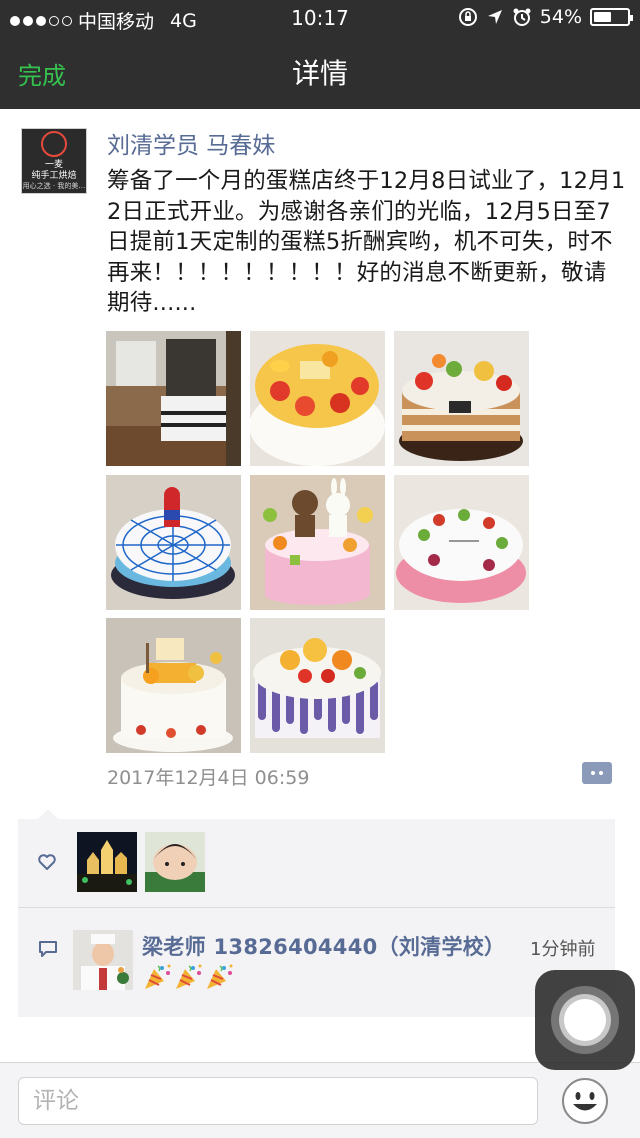 The height and width of the screenshot is (1138, 640). What do you see at coordinates (278, 1101) in the screenshot?
I see `comment-input` at bounding box center [278, 1101].